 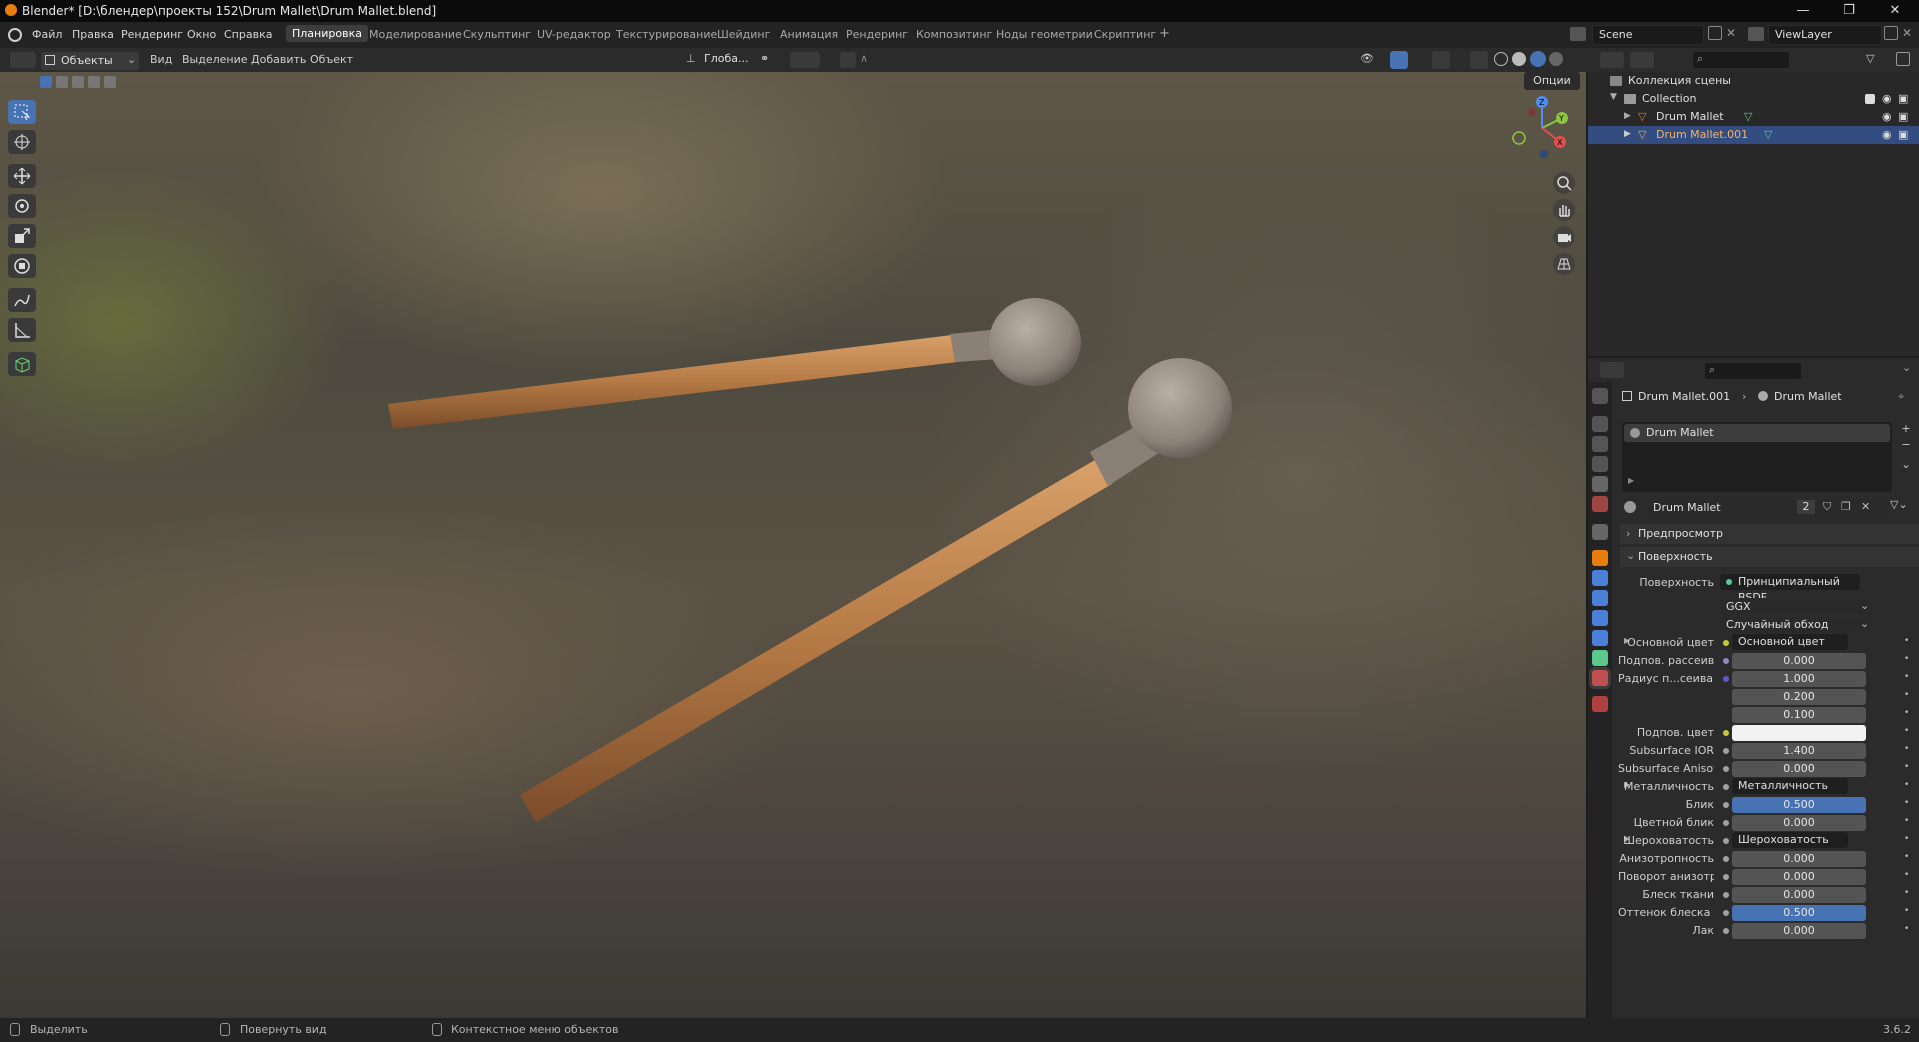 I want to click on mode-selector: Объекты ⌄, so click(x=90, y=61).